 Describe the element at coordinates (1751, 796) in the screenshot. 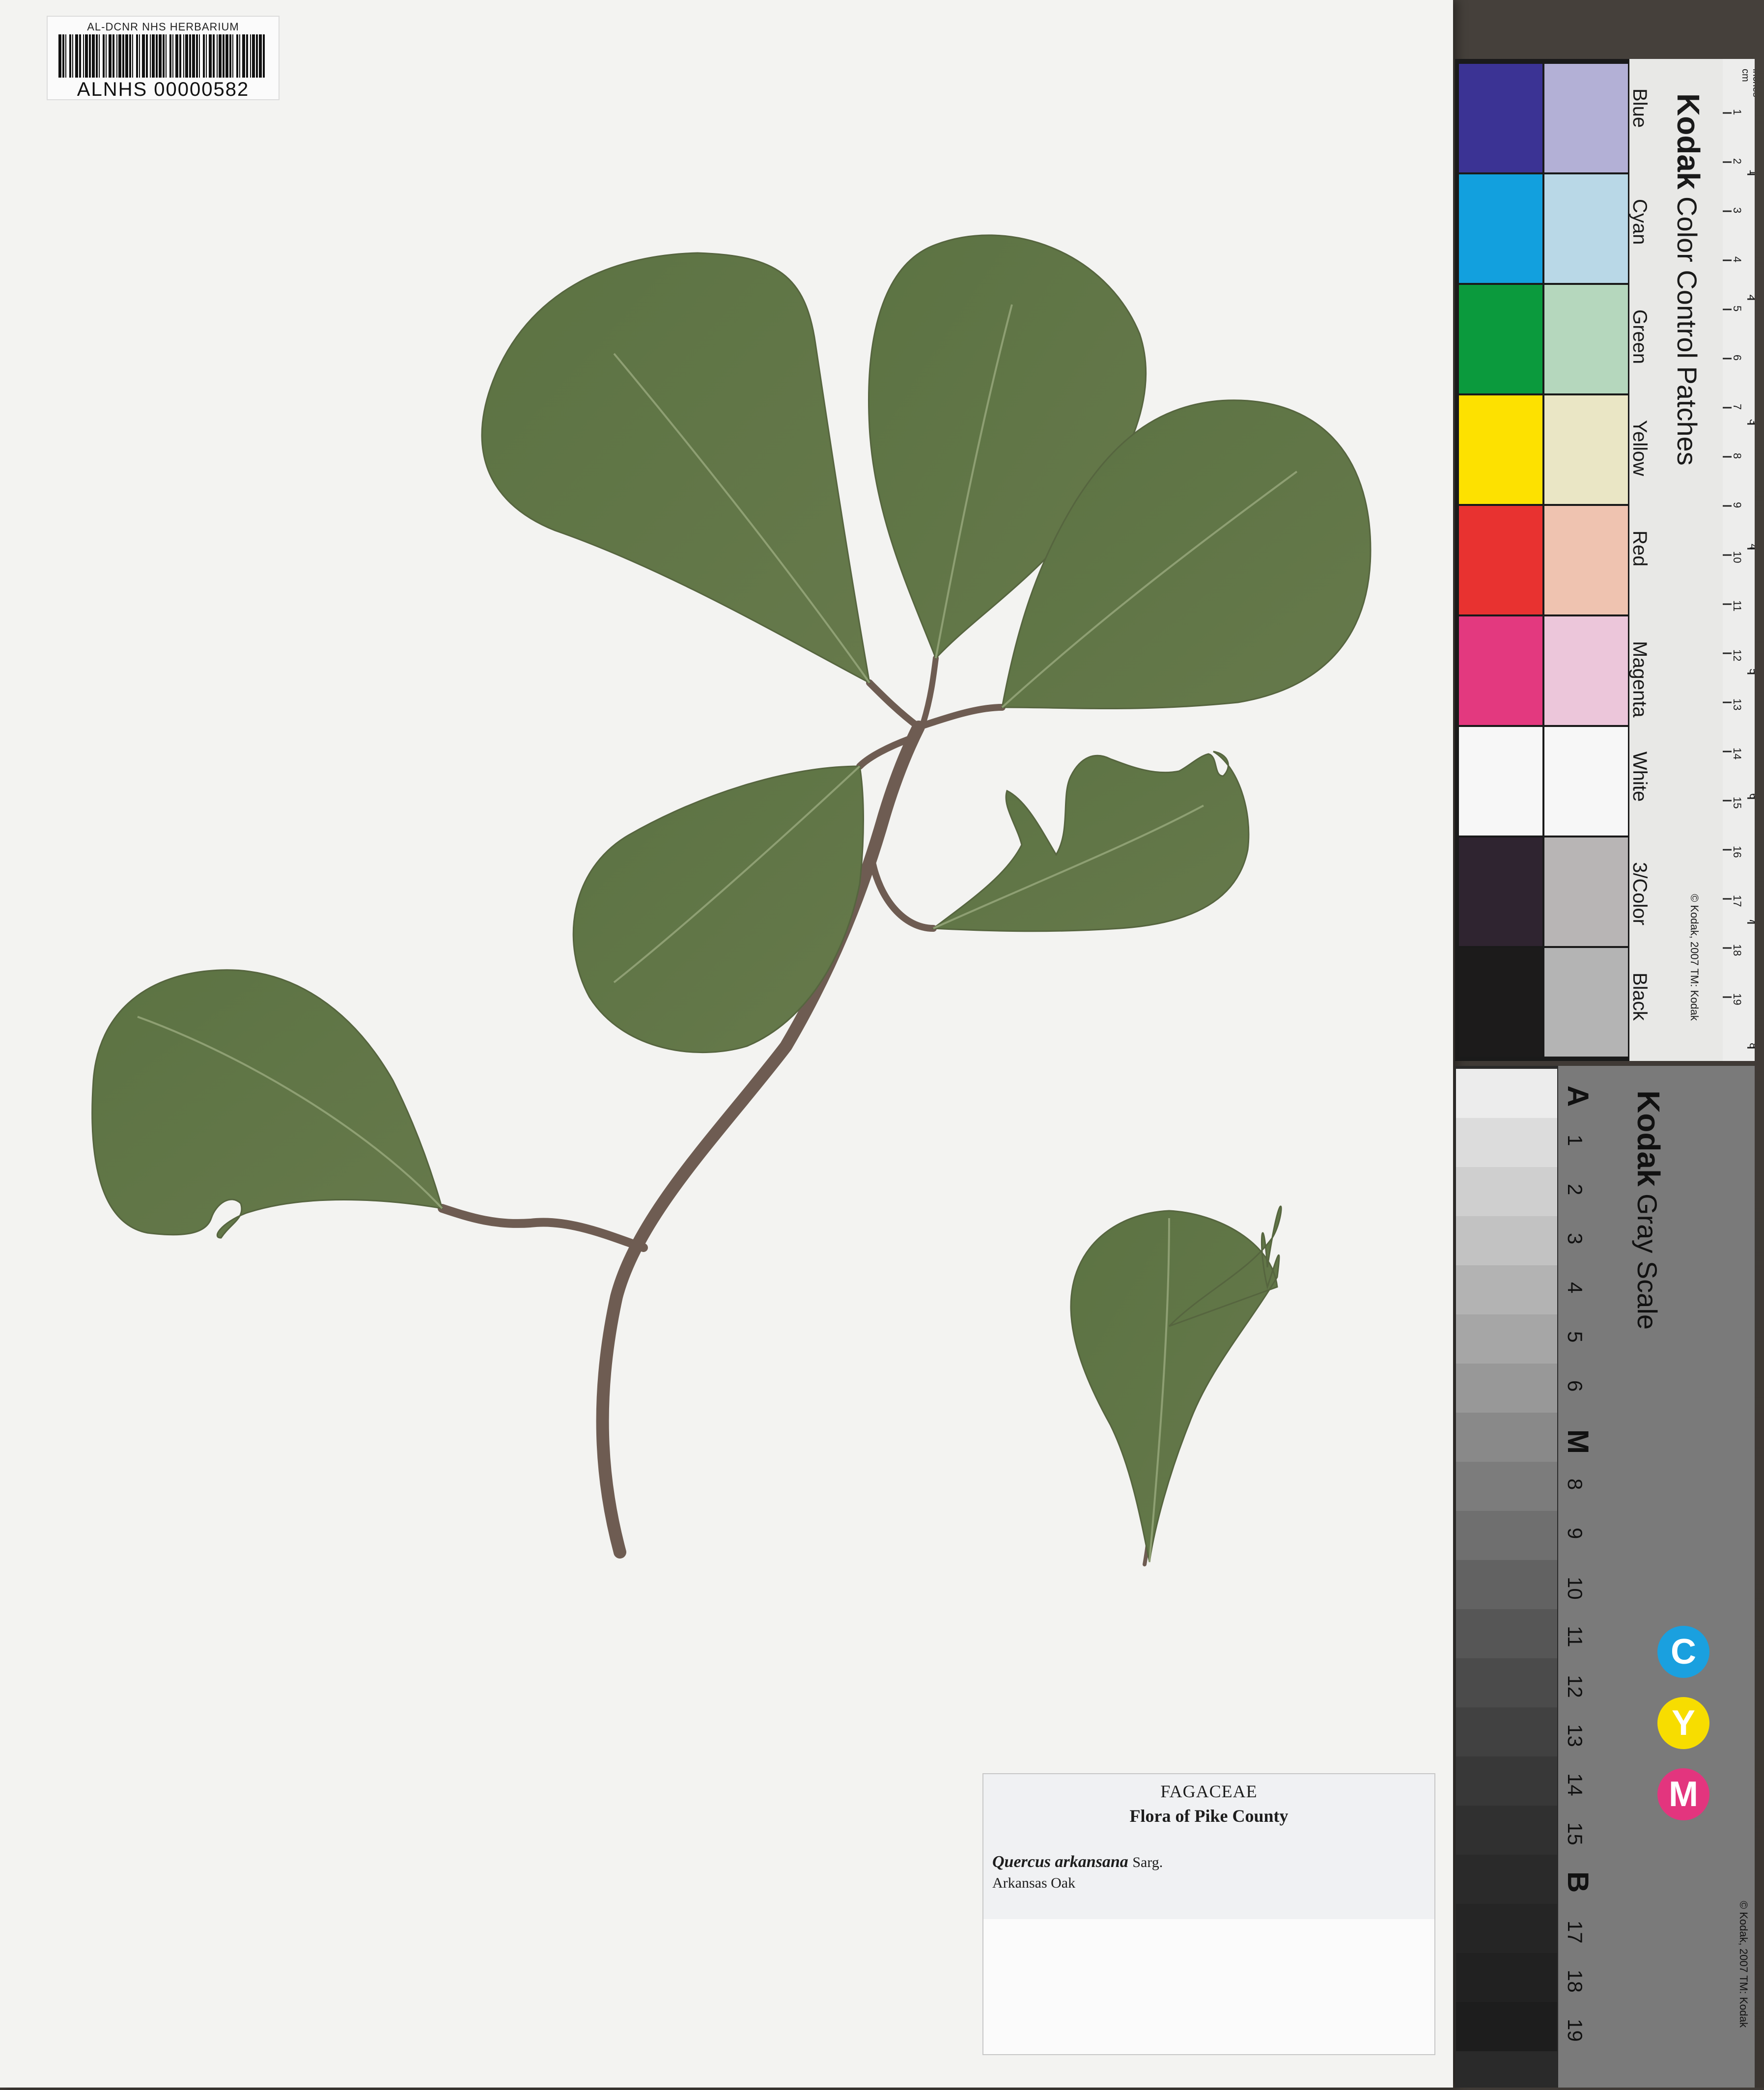

I see `ruler-in-label: 6` at that location.